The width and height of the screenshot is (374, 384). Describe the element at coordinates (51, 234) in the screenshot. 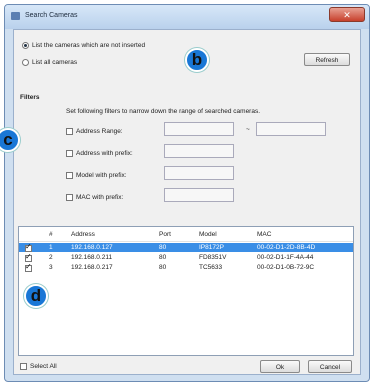

I see `column-header-number: #` at that location.